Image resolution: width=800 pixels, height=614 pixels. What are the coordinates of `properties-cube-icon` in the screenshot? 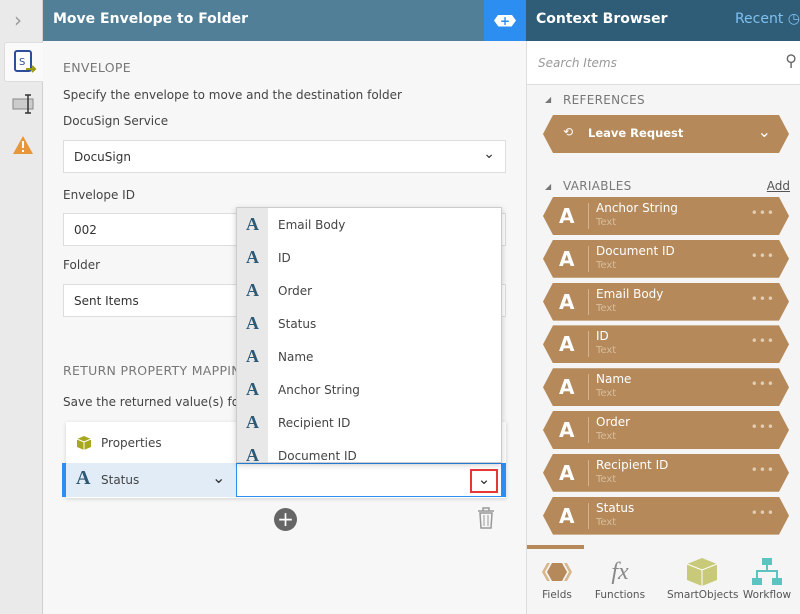 It's located at (84, 443).